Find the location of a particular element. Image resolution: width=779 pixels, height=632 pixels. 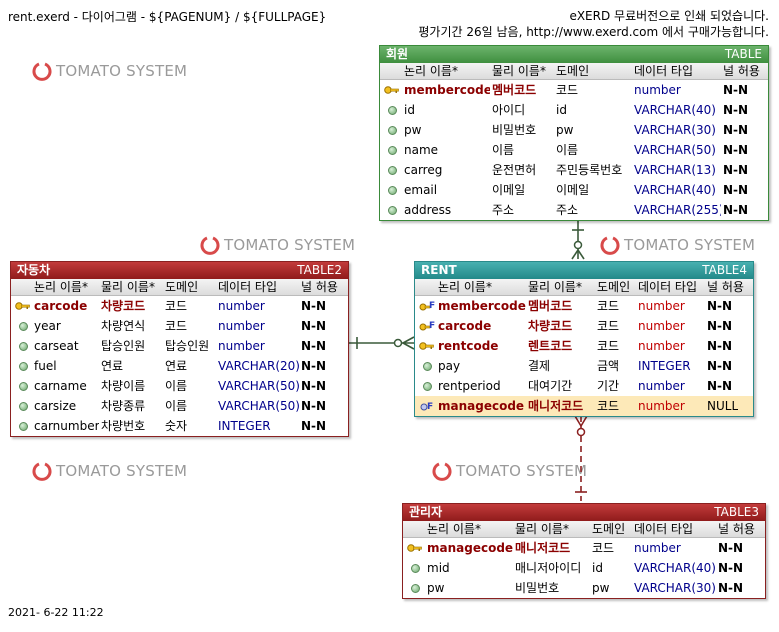

table-row: carcode 차량코드 코드 number N-N is located at coordinates (179, 306).